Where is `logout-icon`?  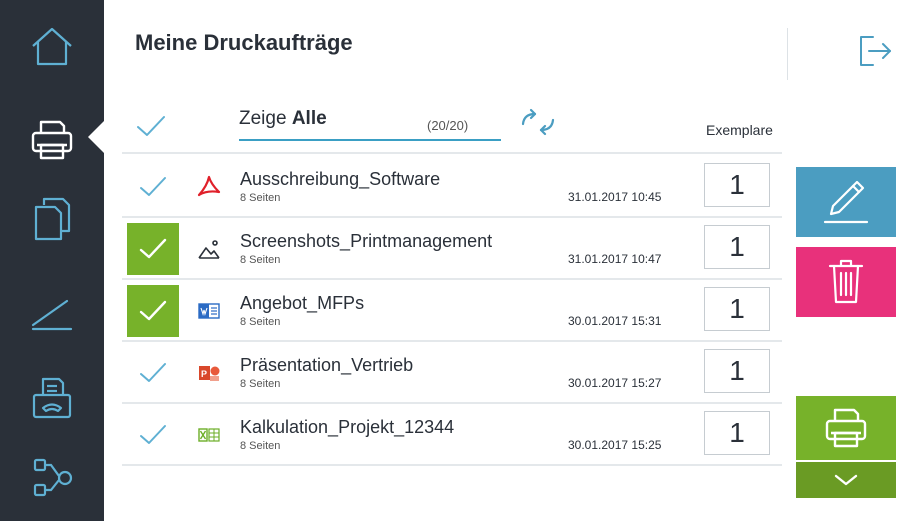
logout-icon is located at coordinates (875, 51).